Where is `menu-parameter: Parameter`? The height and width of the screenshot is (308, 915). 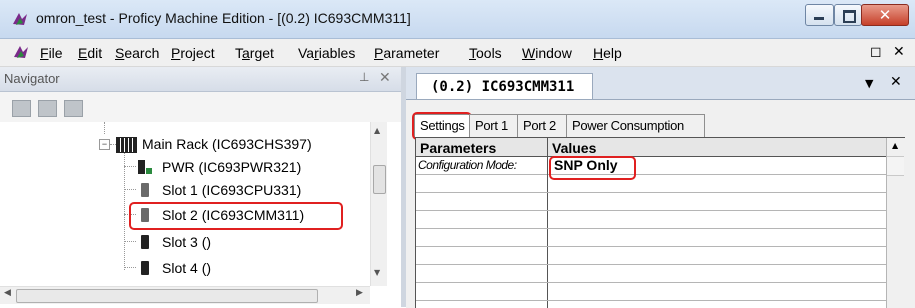 menu-parameter: Parameter is located at coordinates (406, 53).